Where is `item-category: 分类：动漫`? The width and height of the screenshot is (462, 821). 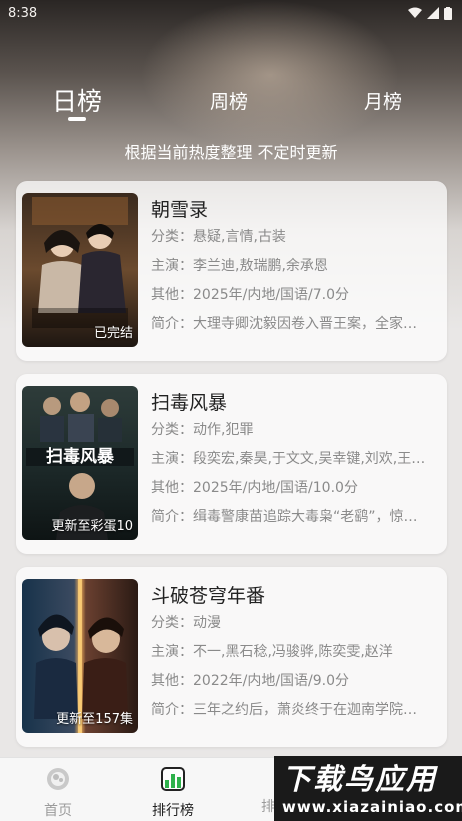 item-category: 分类：动漫 is located at coordinates (186, 623).